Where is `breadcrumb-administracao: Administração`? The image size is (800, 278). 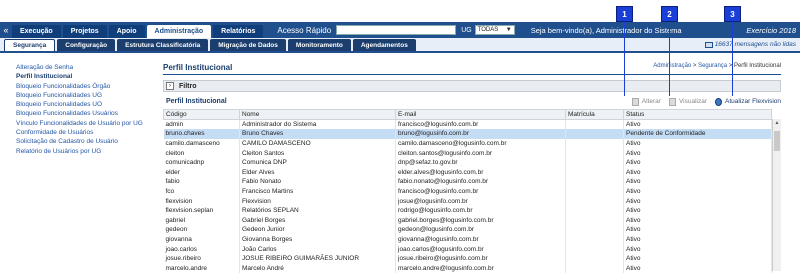
breadcrumb-administracao: Administração is located at coordinates (672, 66).